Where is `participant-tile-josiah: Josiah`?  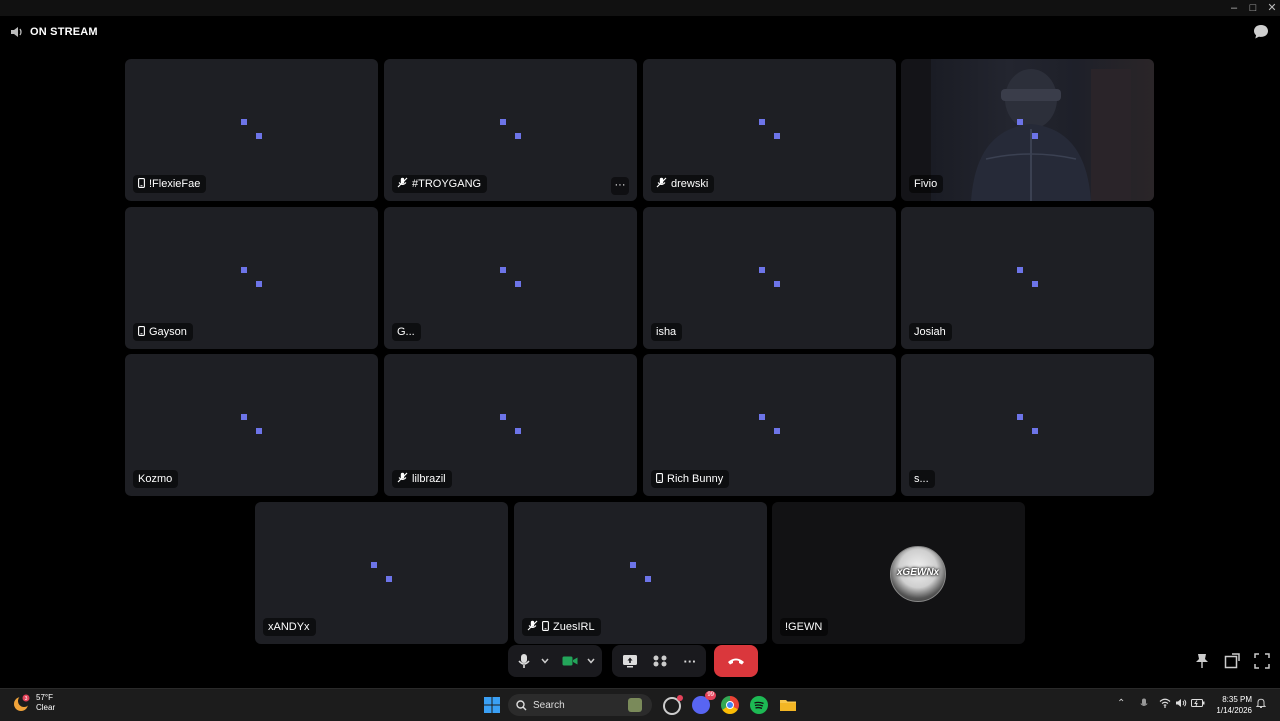 participant-tile-josiah: Josiah is located at coordinates (1027, 278).